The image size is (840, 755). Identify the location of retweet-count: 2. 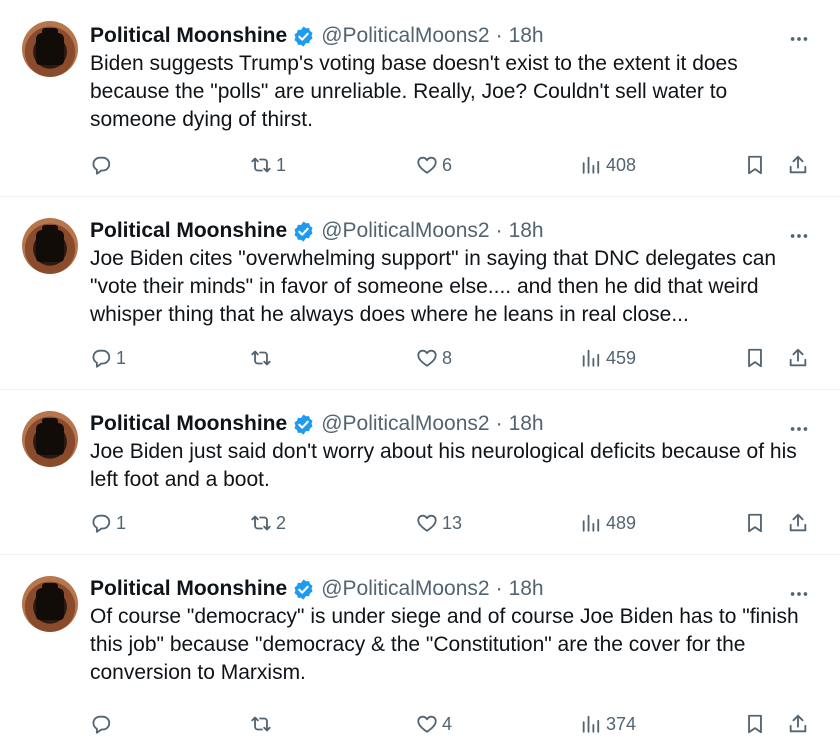
(281, 522).